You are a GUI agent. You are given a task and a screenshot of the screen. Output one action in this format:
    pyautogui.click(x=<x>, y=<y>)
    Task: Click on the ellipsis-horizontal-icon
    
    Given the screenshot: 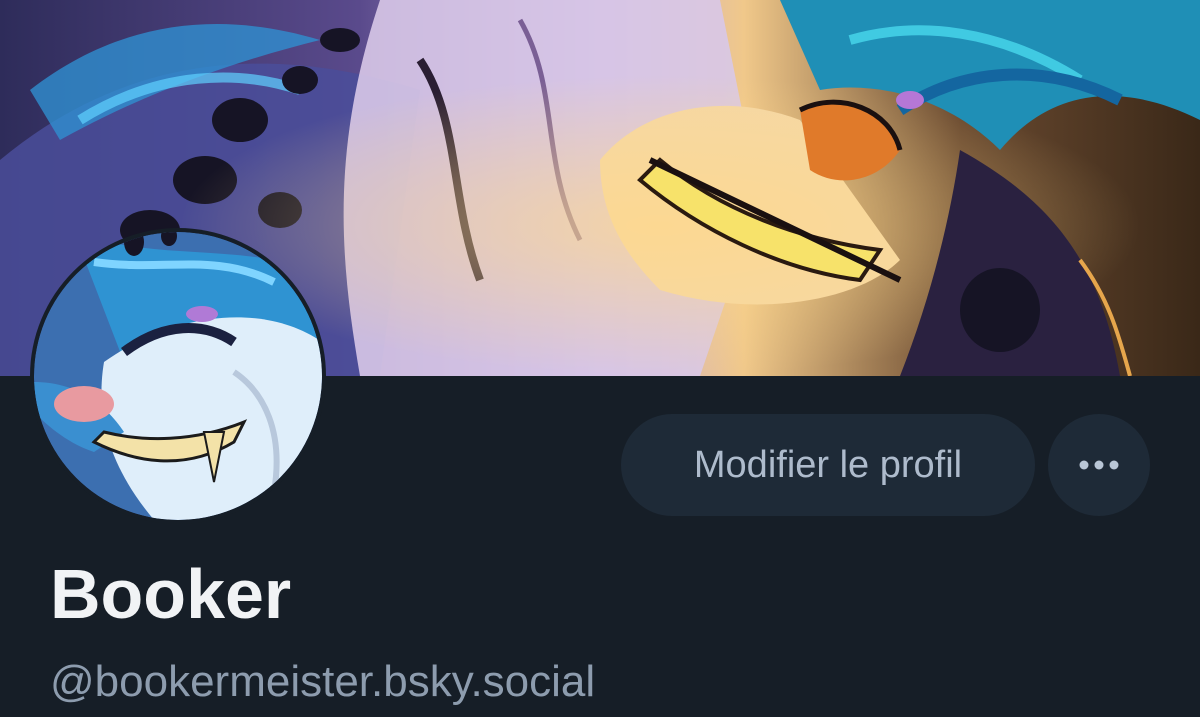 What is the action you would take?
    pyautogui.click(x=1099, y=465)
    